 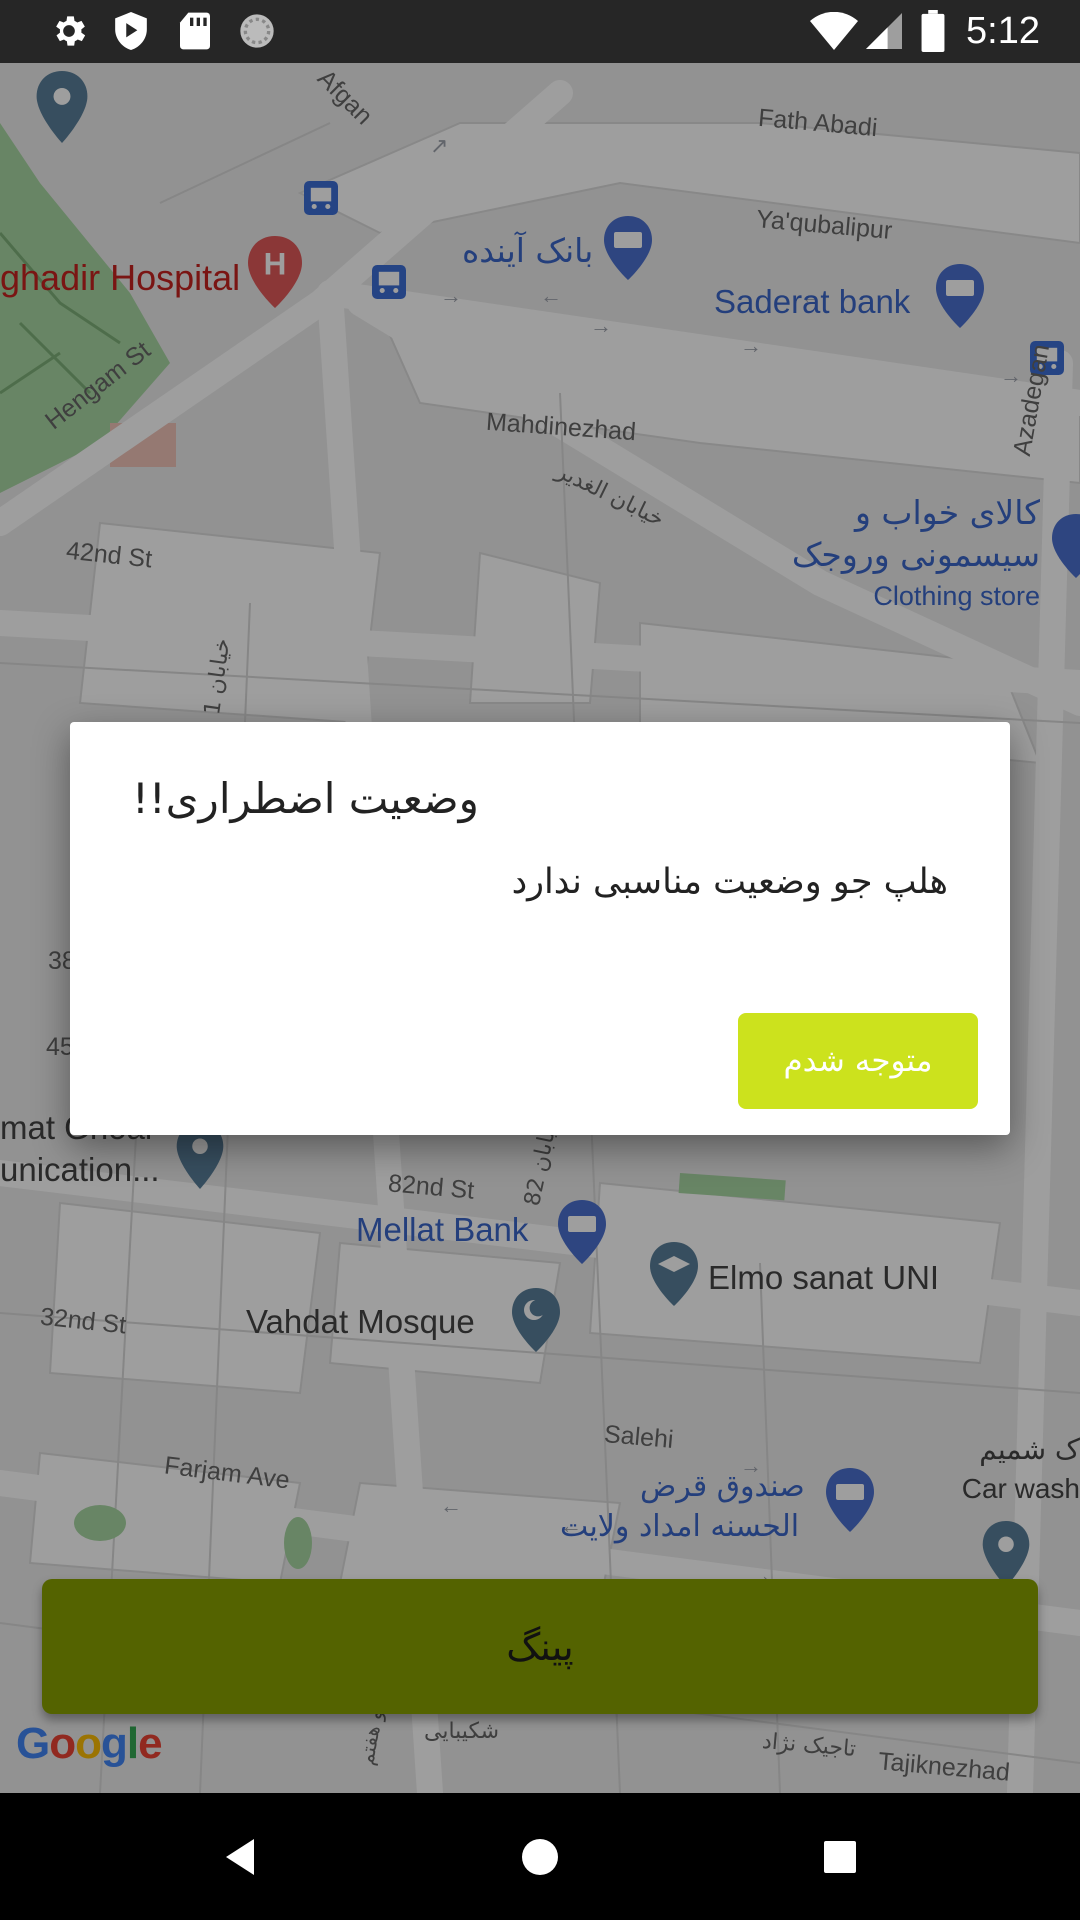 I want to click on dialog-message: هلپ جو وضعیت مناسبی ندارد, so click(x=729, y=882).